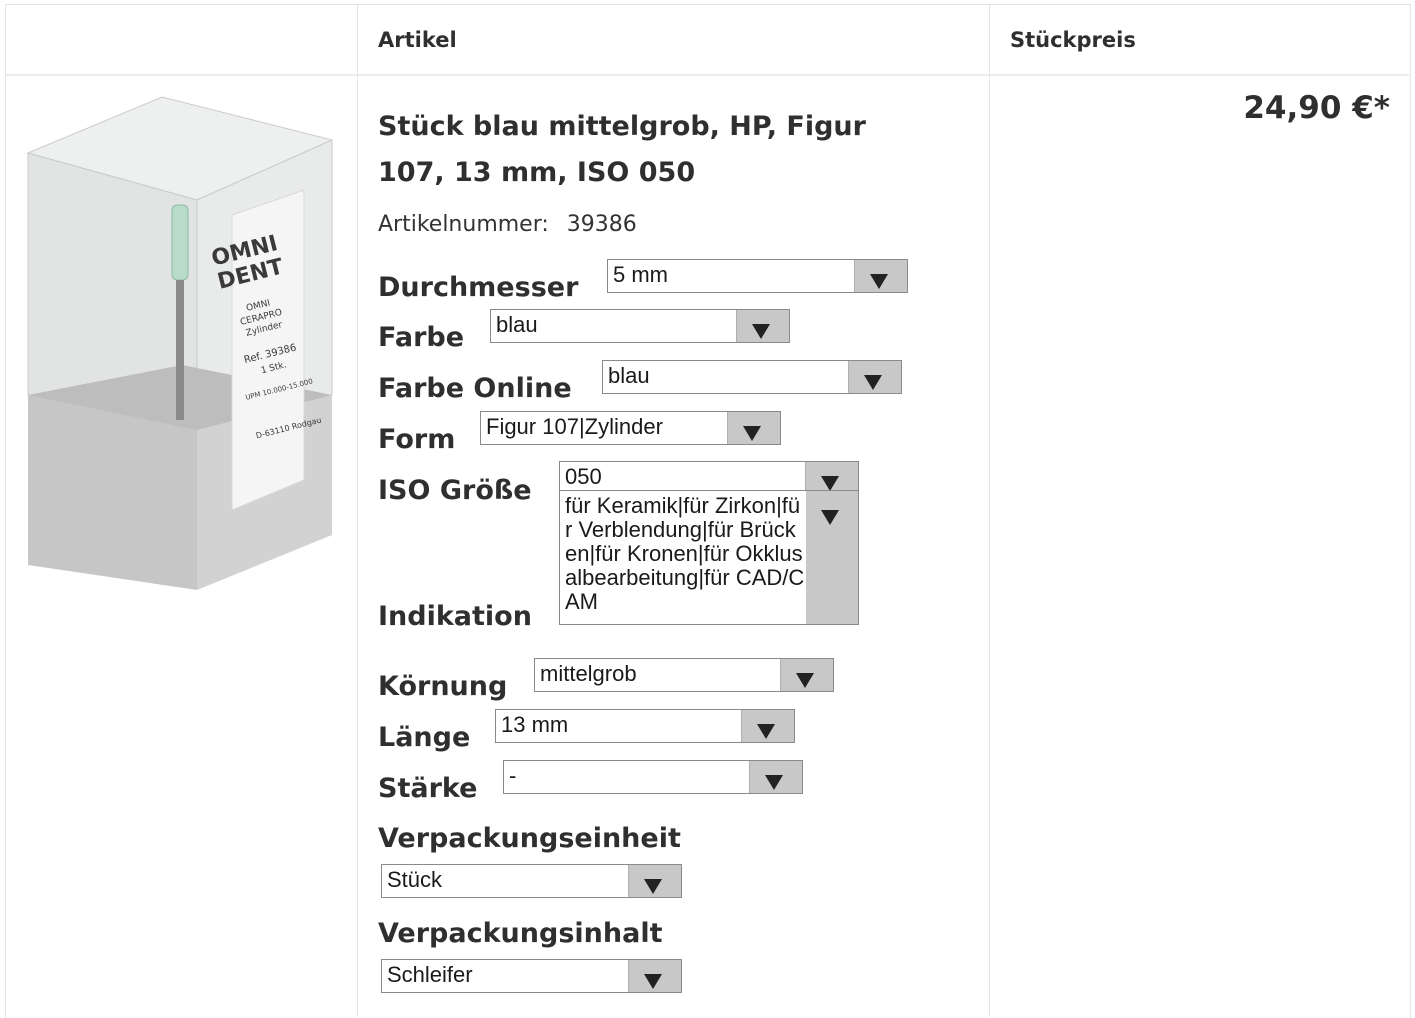 The image size is (1415, 1018). Describe the element at coordinates (478, 287) in the screenshot. I see `durchmesser-label: Durchmesser` at that location.